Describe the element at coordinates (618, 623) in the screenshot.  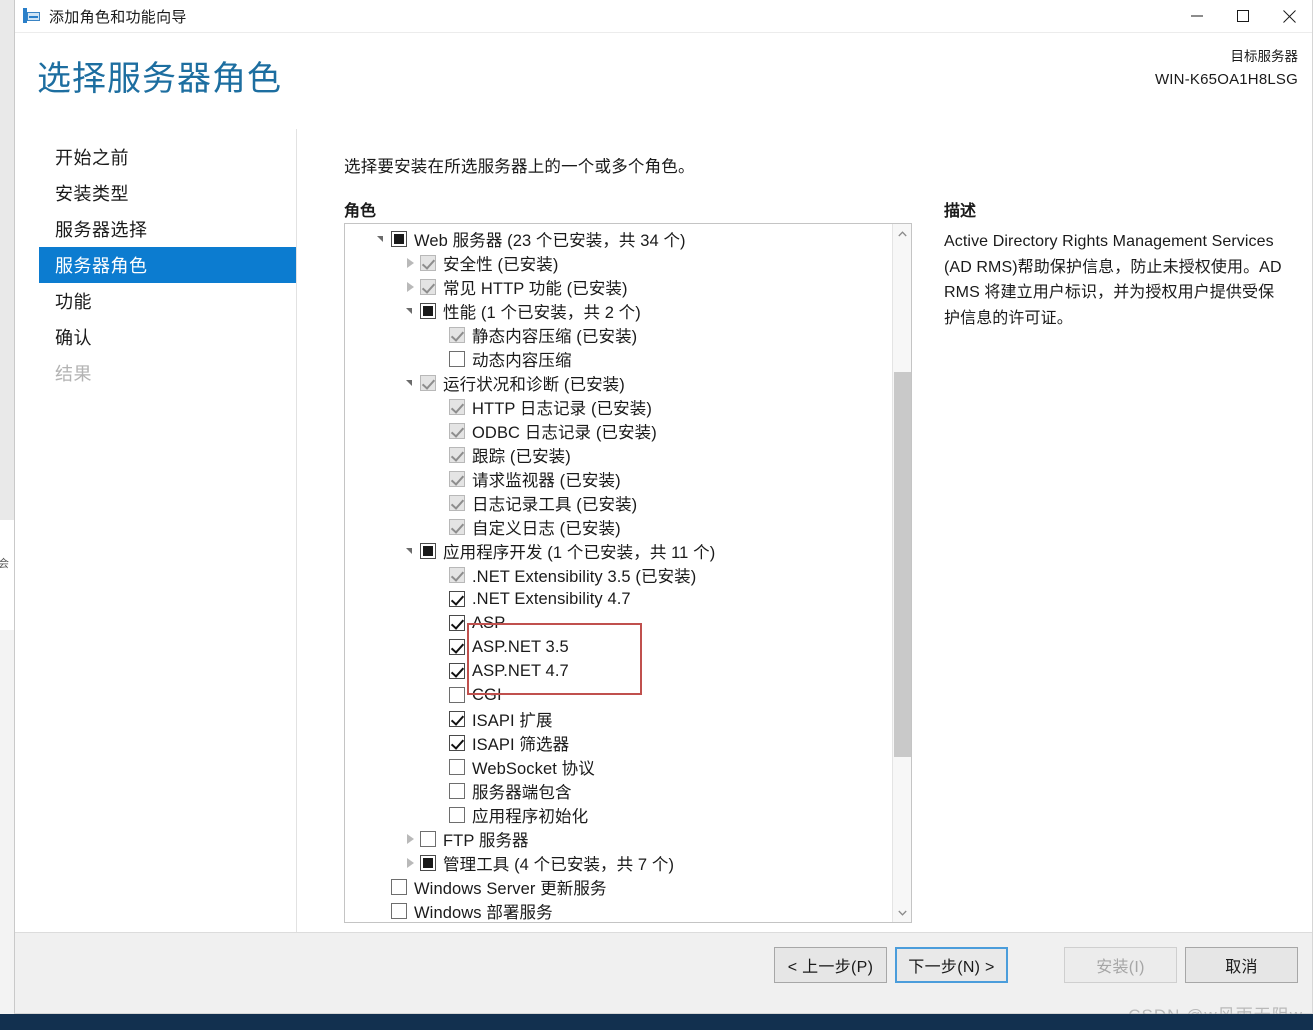
I see `tree-row: ASP` at that location.